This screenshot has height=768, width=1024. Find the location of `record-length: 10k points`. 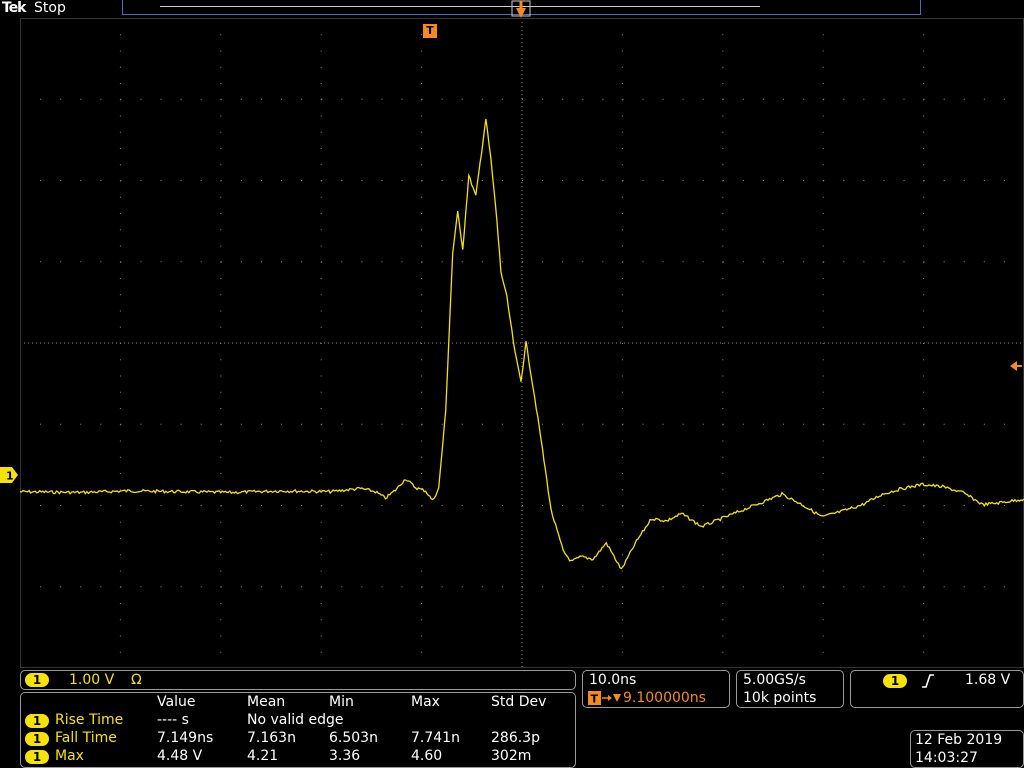

record-length: 10k points is located at coordinates (780, 698).